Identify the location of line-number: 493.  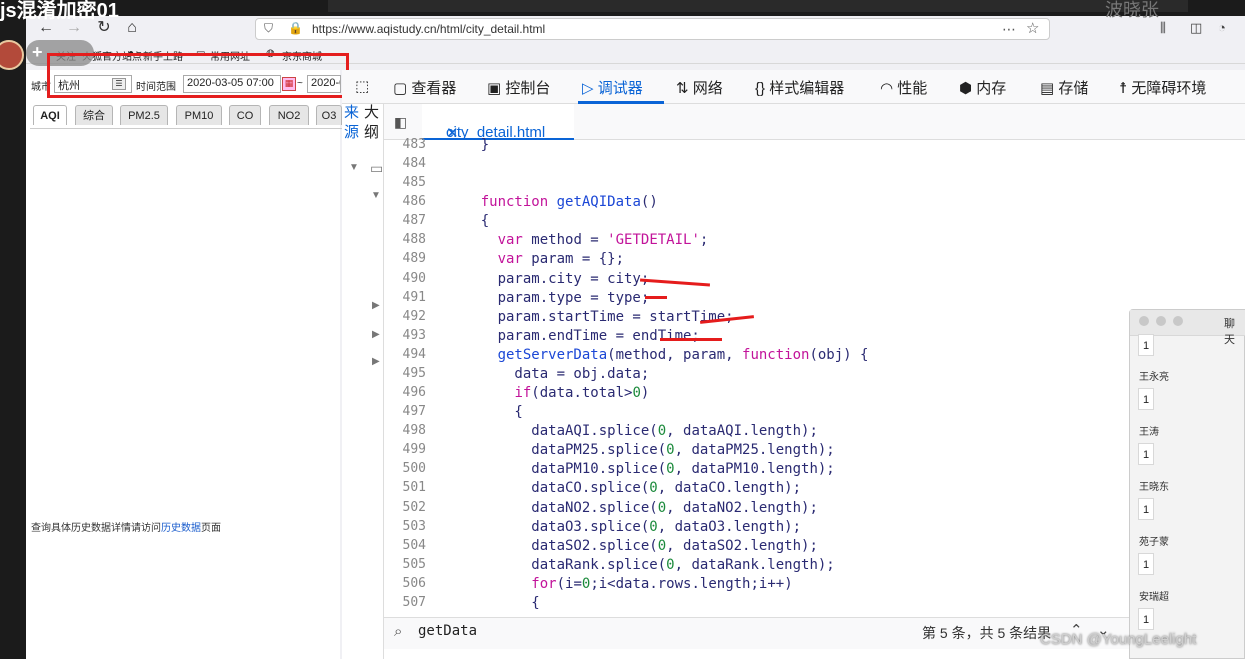
(407, 335).